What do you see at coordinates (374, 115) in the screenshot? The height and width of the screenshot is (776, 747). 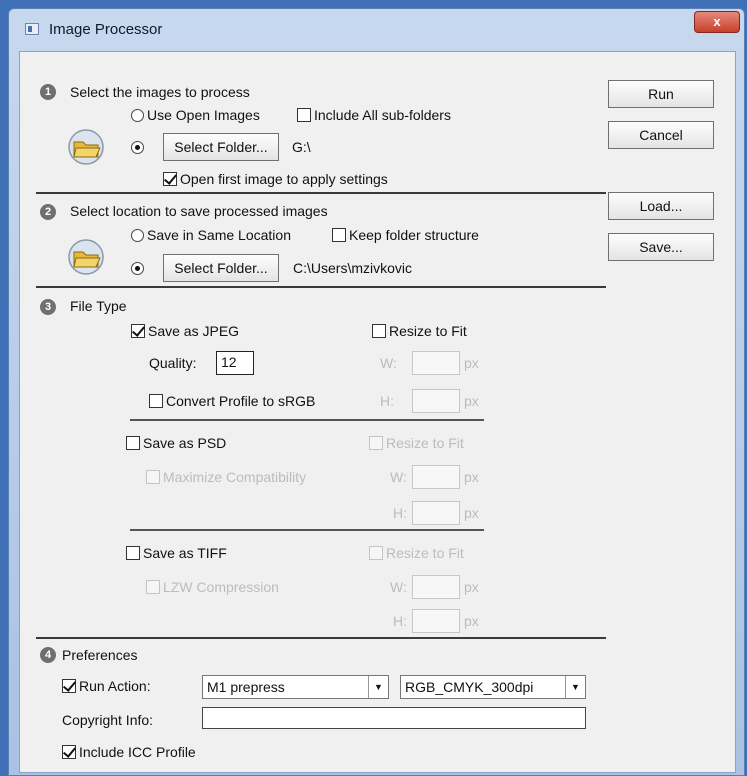 I see `include-subfolders-option: Include All sub-folders` at bounding box center [374, 115].